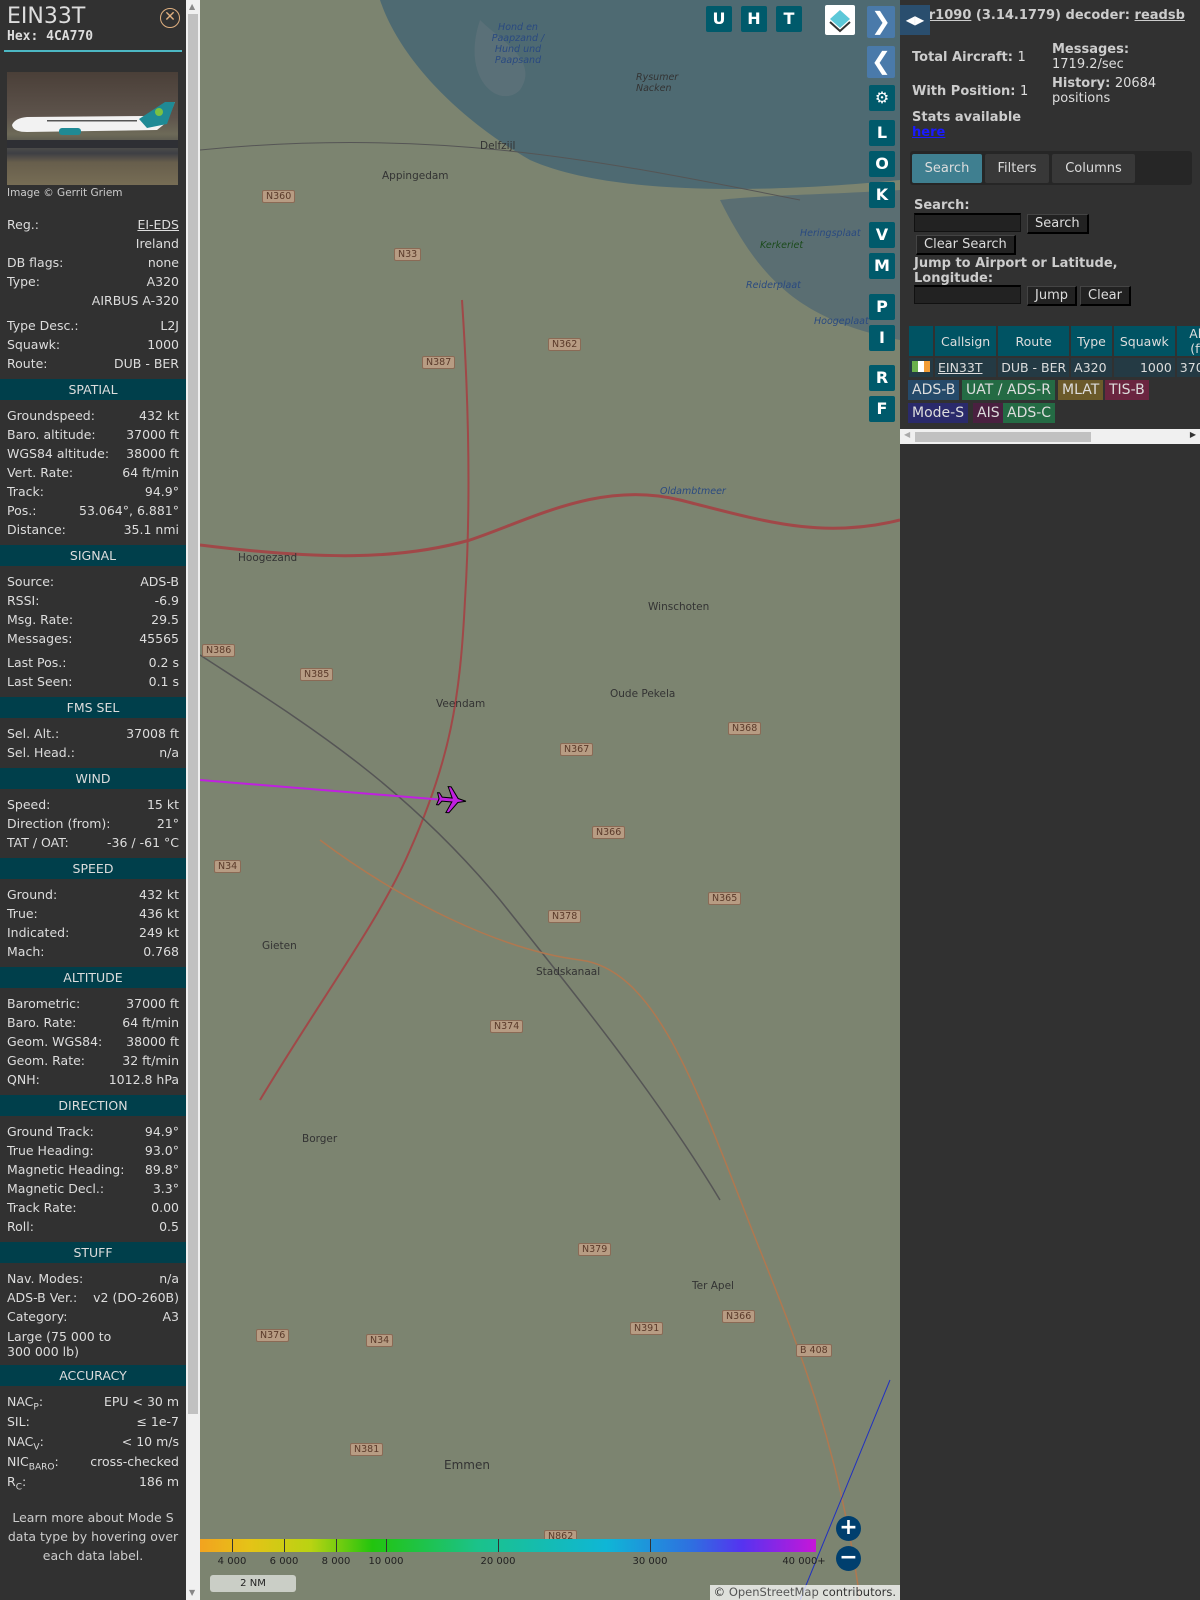 The height and width of the screenshot is (1600, 1200). Describe the element at coordinates (595, 1249) in the screenshot. I see `road-label: N379` at that location.